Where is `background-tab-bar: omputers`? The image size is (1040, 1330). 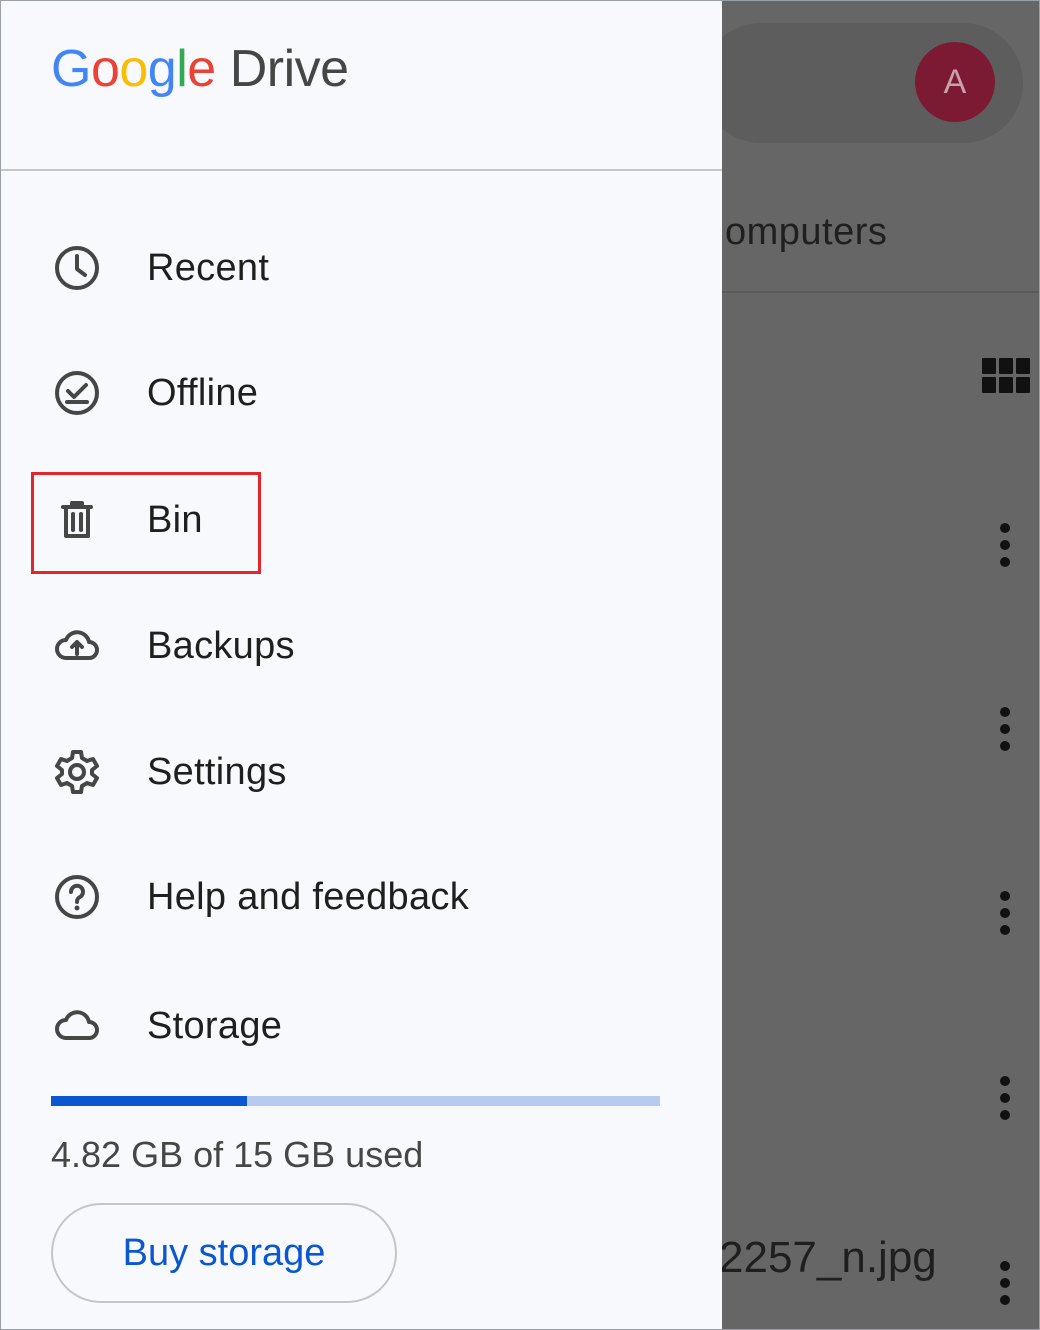
background-tab-bar: omputers is located at coordinates (870, 232).